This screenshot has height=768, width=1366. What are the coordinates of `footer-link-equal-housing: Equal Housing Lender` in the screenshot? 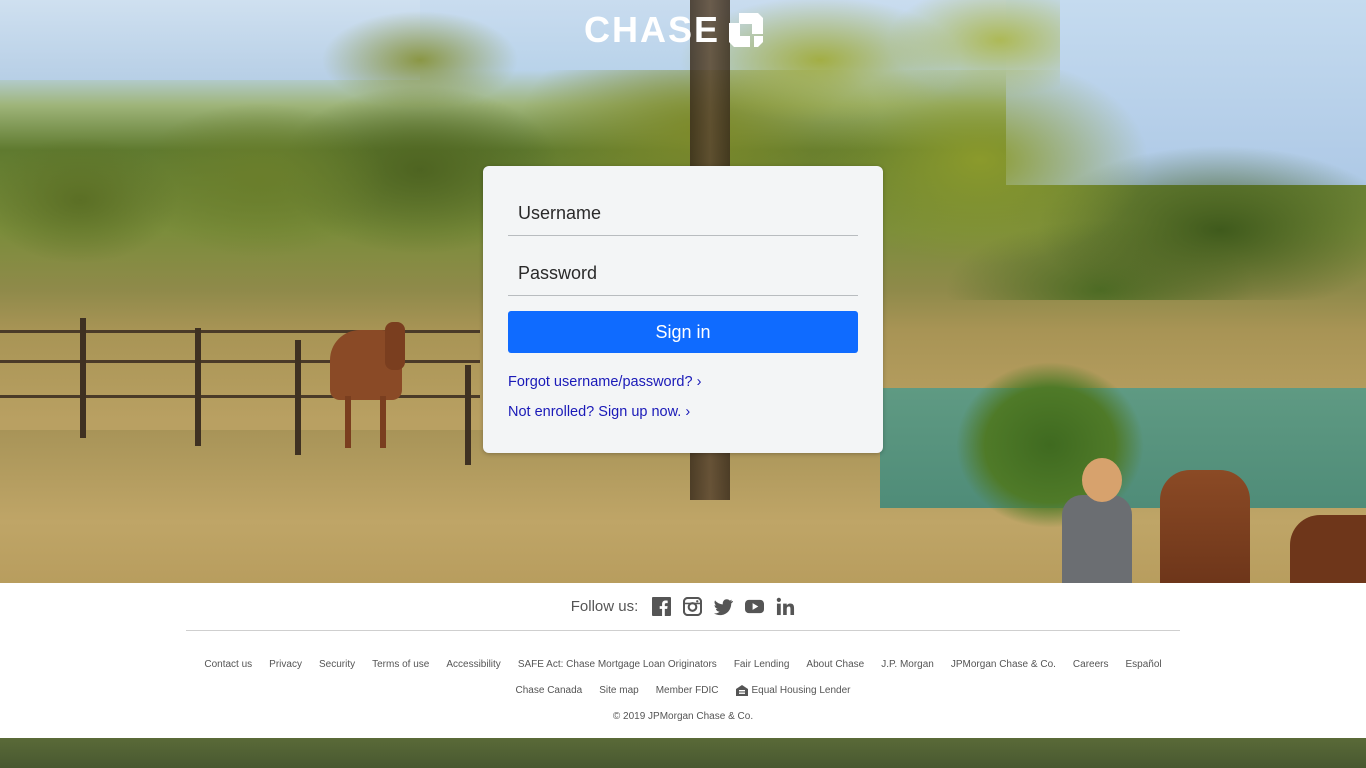 It's located at (793, 690).